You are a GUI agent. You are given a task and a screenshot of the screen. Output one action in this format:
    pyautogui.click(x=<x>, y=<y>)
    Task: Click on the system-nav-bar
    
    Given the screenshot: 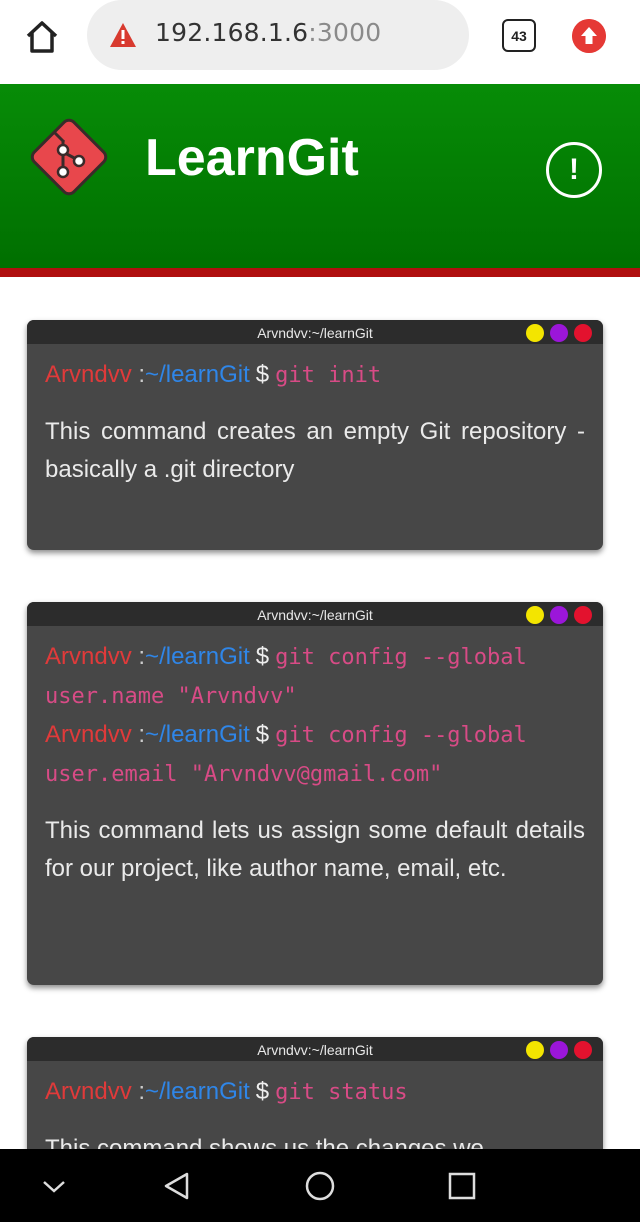 What is the action you would take?
    pyautogui.click(x=320, y=1185)
    